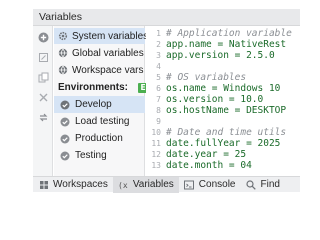  I want to click on environment-load-testing: Load testing, so click(99, 121).